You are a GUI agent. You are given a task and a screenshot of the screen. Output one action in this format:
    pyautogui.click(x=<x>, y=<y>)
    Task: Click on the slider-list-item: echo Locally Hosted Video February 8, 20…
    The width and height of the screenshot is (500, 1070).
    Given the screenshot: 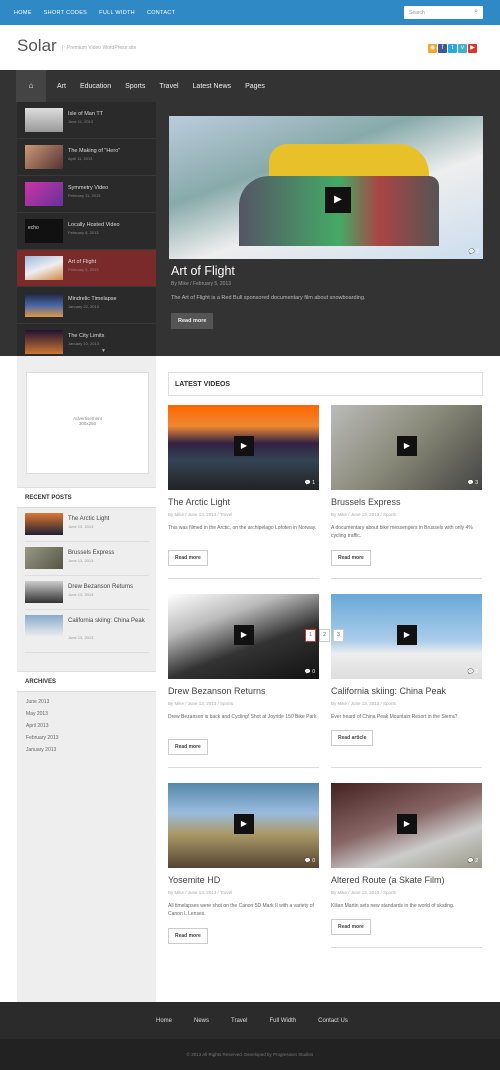 What is the action you would take?
    pyautogui.click(x=86, y=231)
    